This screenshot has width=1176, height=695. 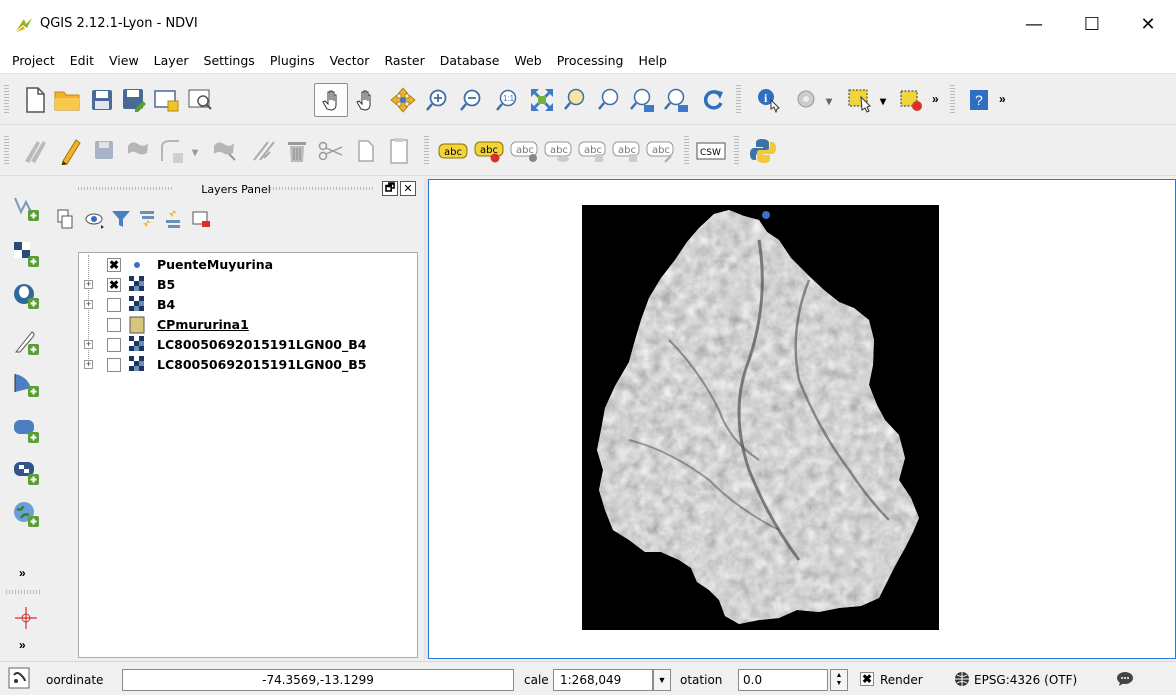 What do you see at coordinates (26, 254) in the screenshot?
I see `add-raster-layer-icon` at bounding box center [26, 254].